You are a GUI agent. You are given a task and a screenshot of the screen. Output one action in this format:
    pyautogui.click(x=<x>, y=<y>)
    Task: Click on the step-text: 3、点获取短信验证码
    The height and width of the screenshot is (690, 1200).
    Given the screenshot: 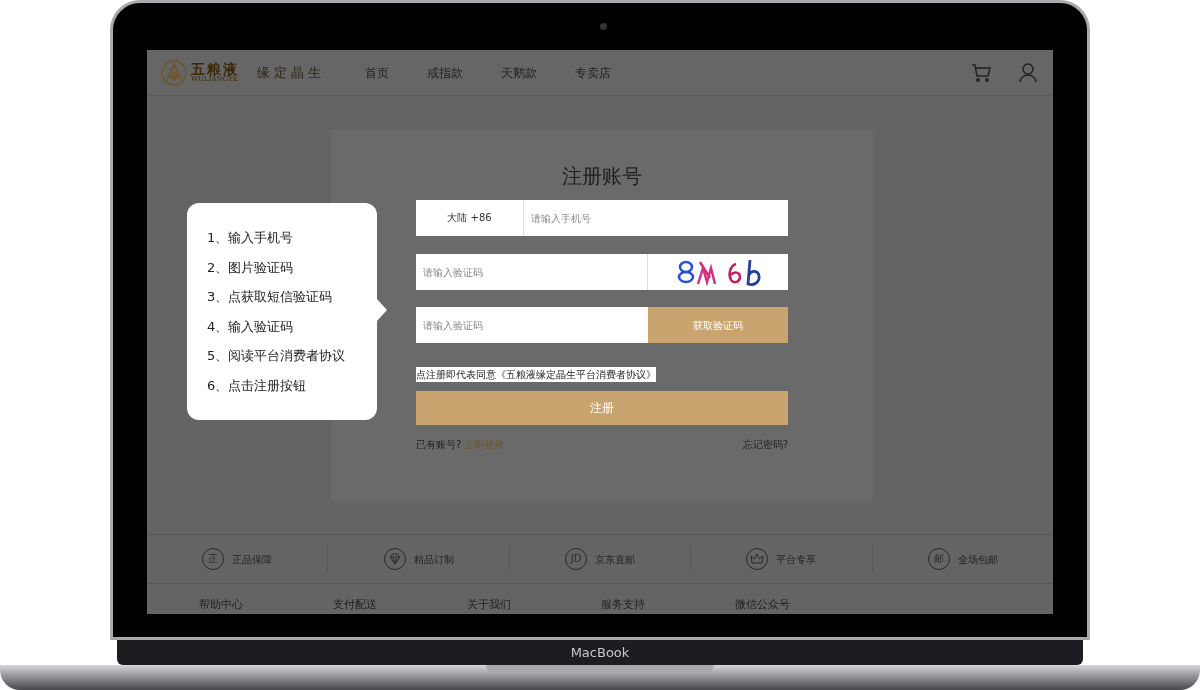 What is the action you would take?
    pyautogui.click(x=270, y=297)
    